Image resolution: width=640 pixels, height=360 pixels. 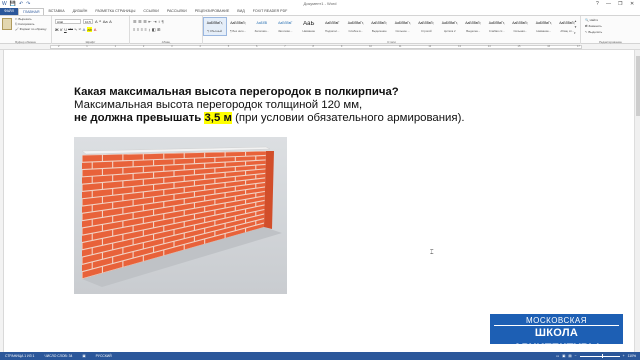 I want to click on justify-icon: ≡, so click(x=146, y=29).